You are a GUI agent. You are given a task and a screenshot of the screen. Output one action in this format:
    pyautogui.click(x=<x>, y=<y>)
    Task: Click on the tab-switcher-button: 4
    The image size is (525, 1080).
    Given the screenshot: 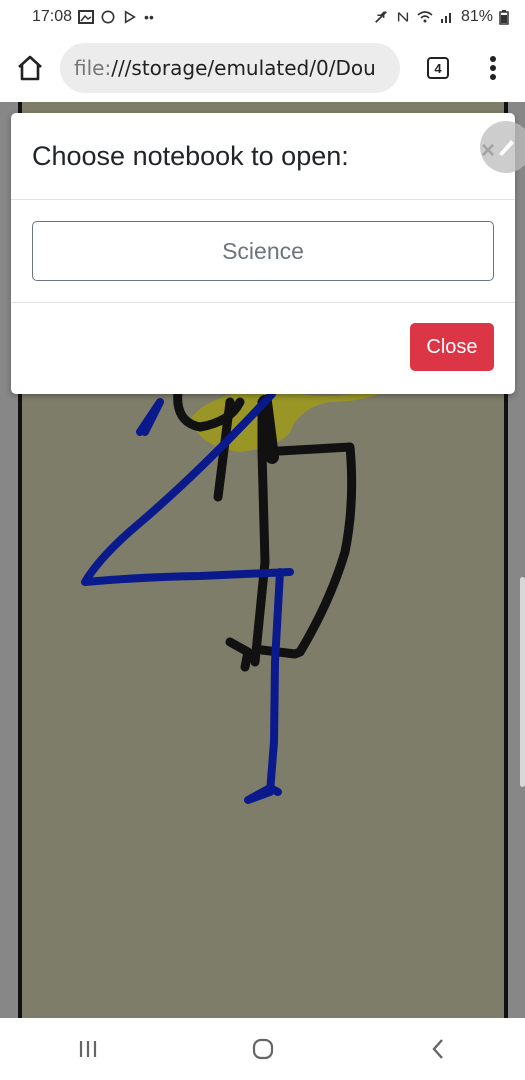 What is the action you would take?
    pyautogui.click(x=438, y=68)
    